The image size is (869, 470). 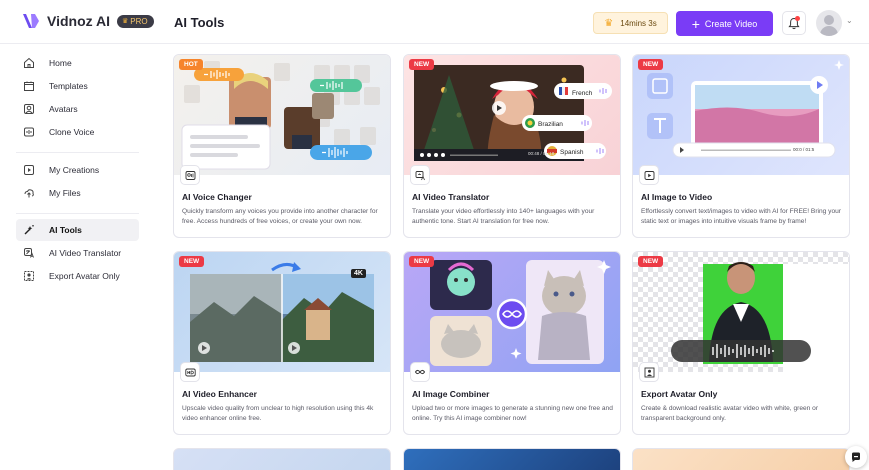 What do you see at coordinates (190, 372) in the screenshot?
I see `hd-icon` at bounding box center [190, 372].